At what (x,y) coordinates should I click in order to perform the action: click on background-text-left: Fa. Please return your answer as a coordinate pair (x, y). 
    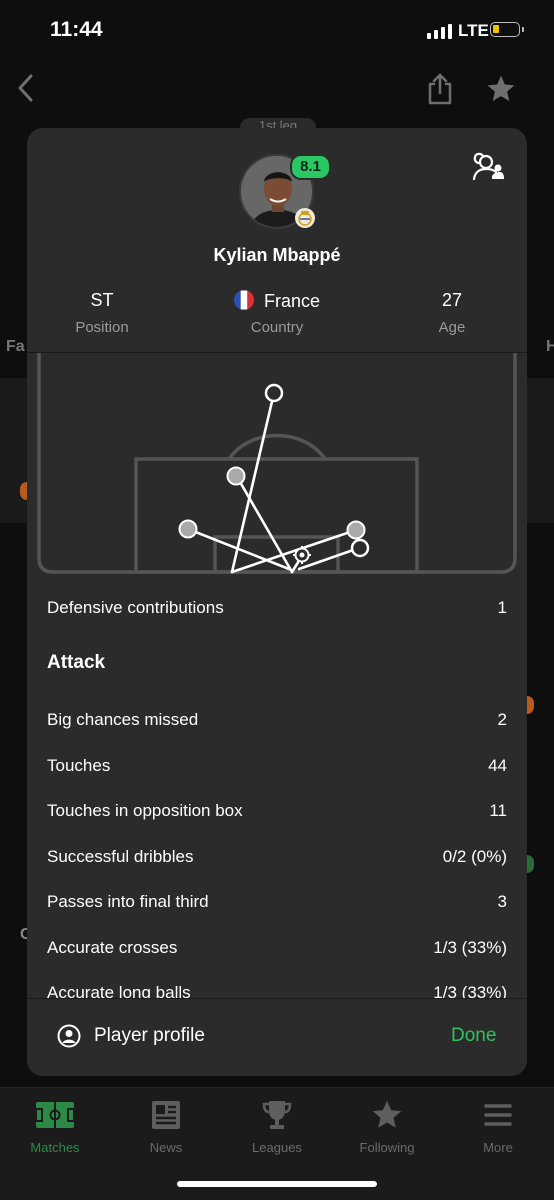
    Looking at the image, I should click on (15, 346).